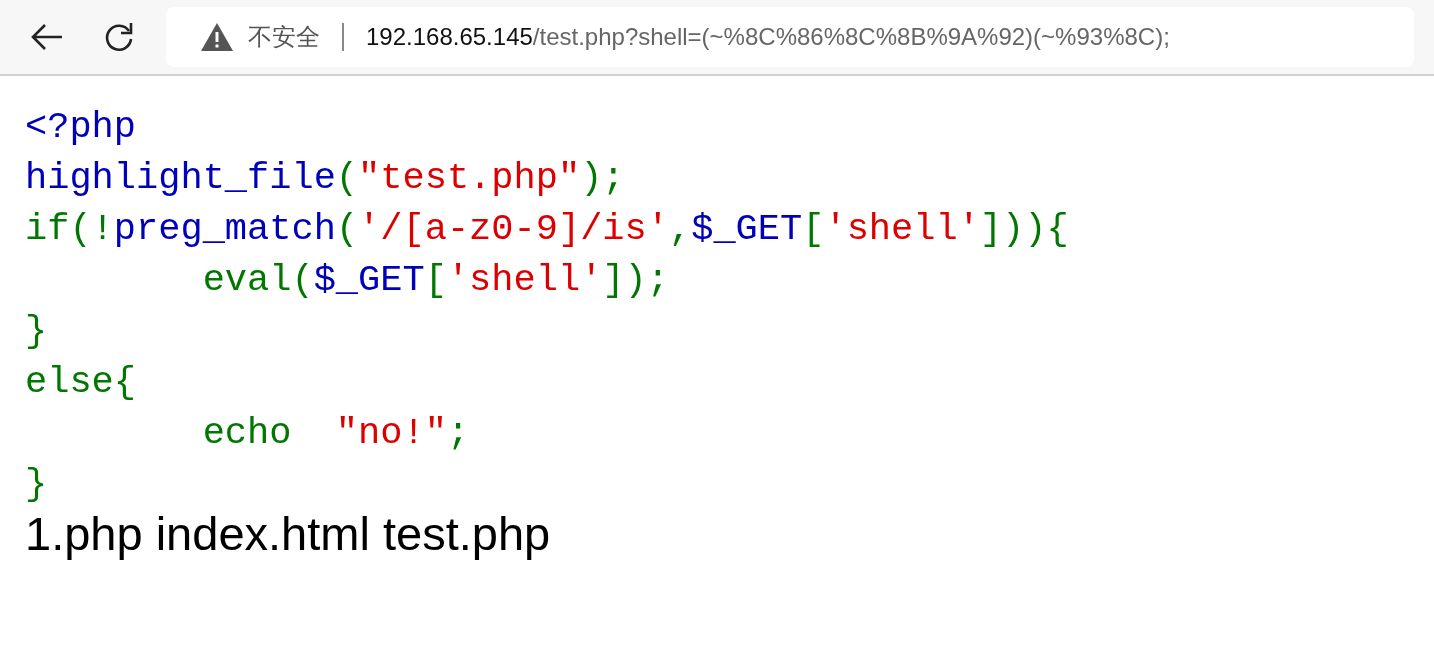 This screenshot has width=1434, height=646. I want to click on code-line: <?php, so click(81, 127).